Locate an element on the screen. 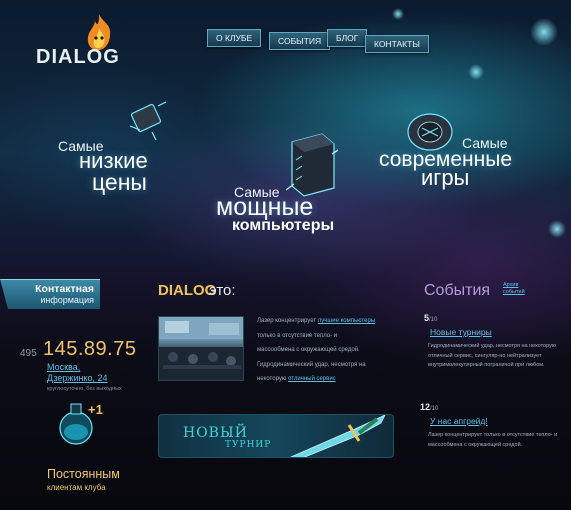  banner-title: НОВЫЙ is located at coordinates (215, 433).